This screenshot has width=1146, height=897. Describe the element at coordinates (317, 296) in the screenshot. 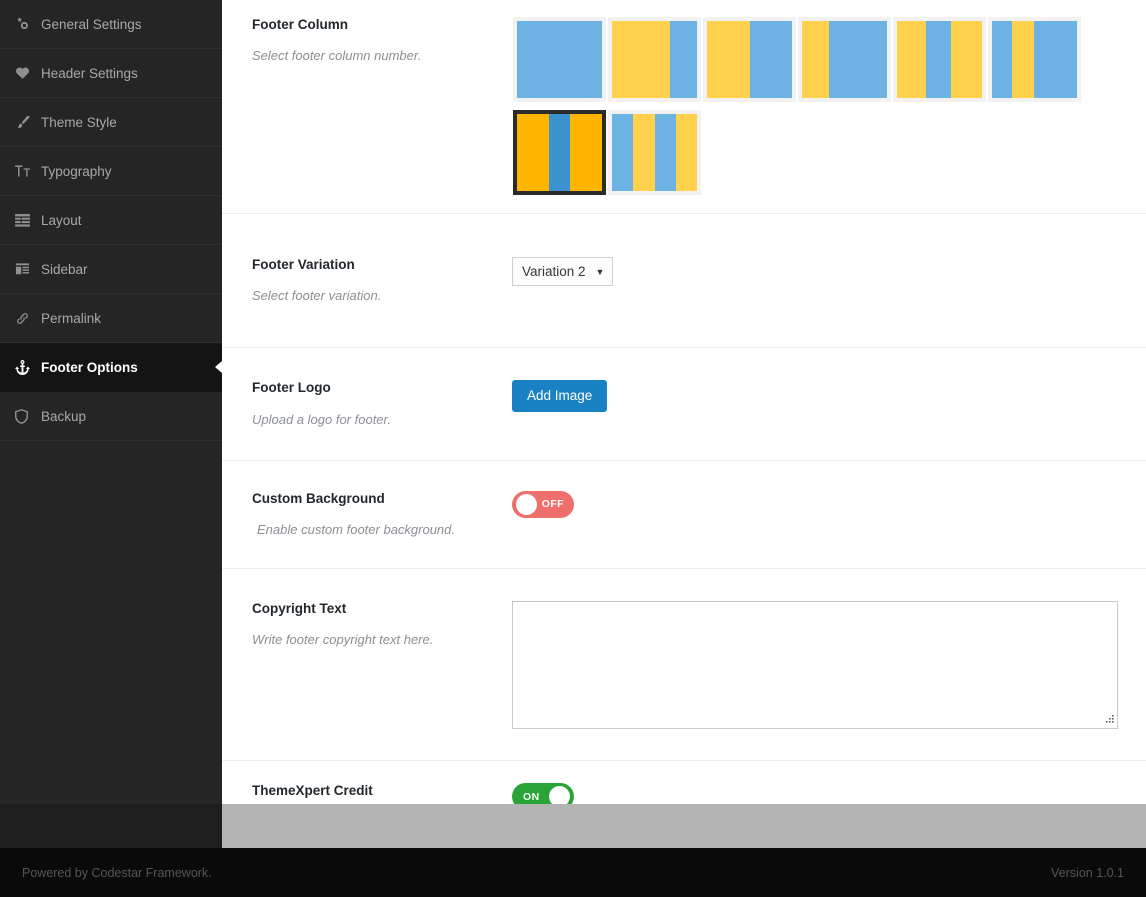

I see `field-description: Select footer variation.` at that location.